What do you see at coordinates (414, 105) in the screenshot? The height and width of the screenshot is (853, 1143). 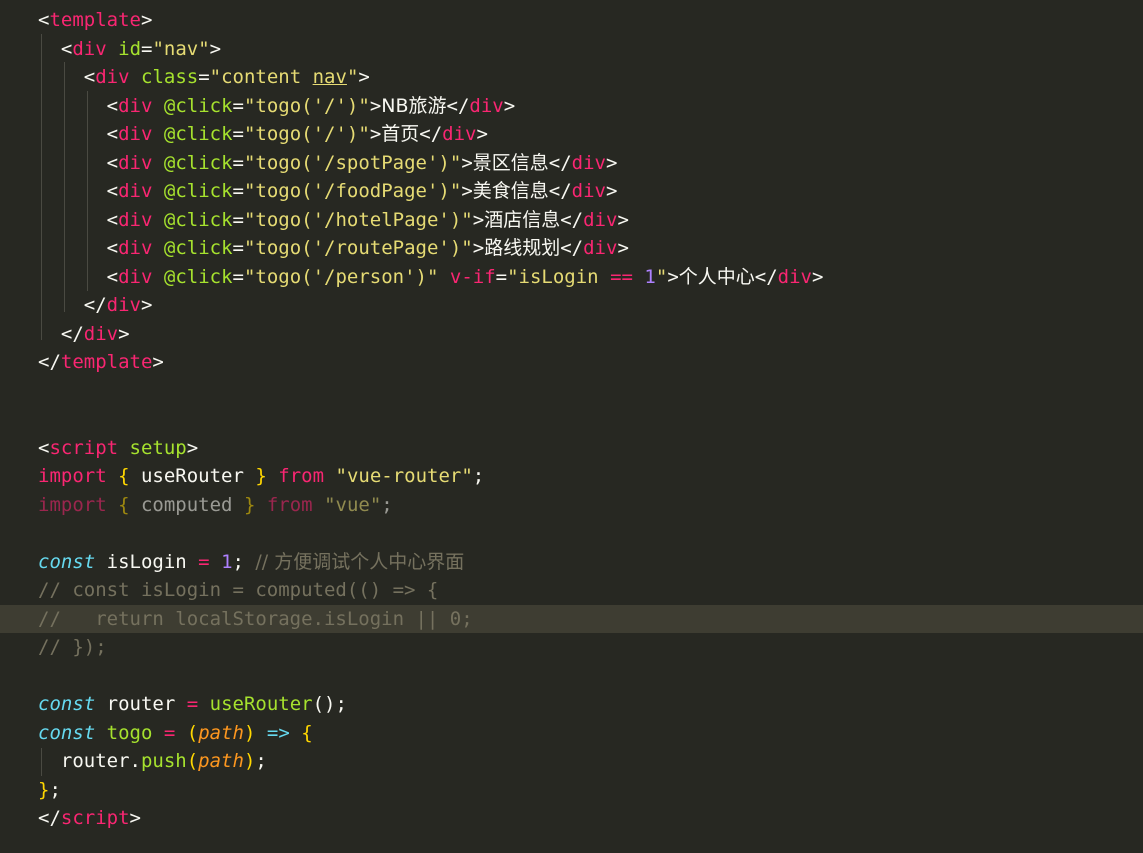 I see `code-token: NB旅游` at bounding box center [414, 105].